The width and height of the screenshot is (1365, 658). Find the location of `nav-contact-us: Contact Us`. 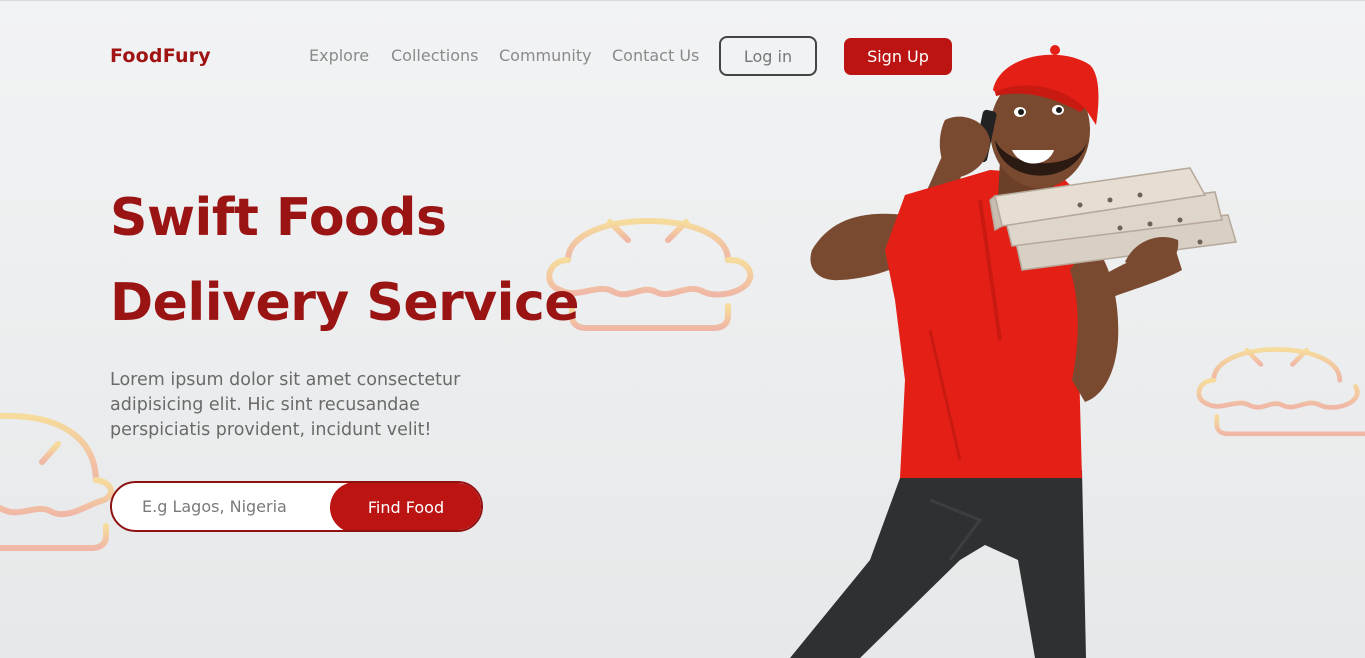

nav-contact-us: Contact Us is located at coordinates (655, 55).